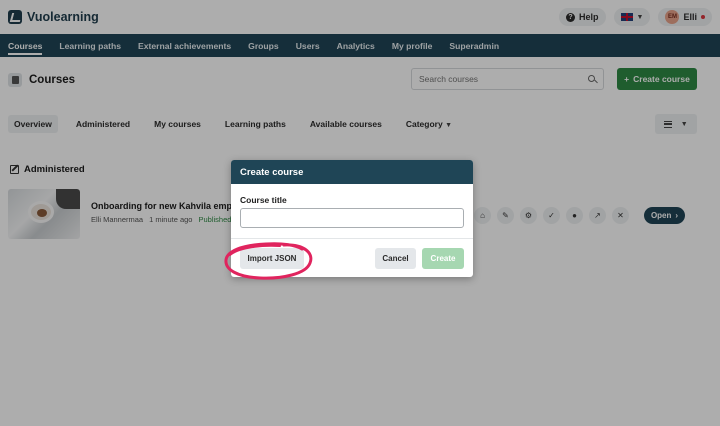 This screenshot has height=426, width=720. I want to click on cancel-button: Cancel, so click(395, 258).